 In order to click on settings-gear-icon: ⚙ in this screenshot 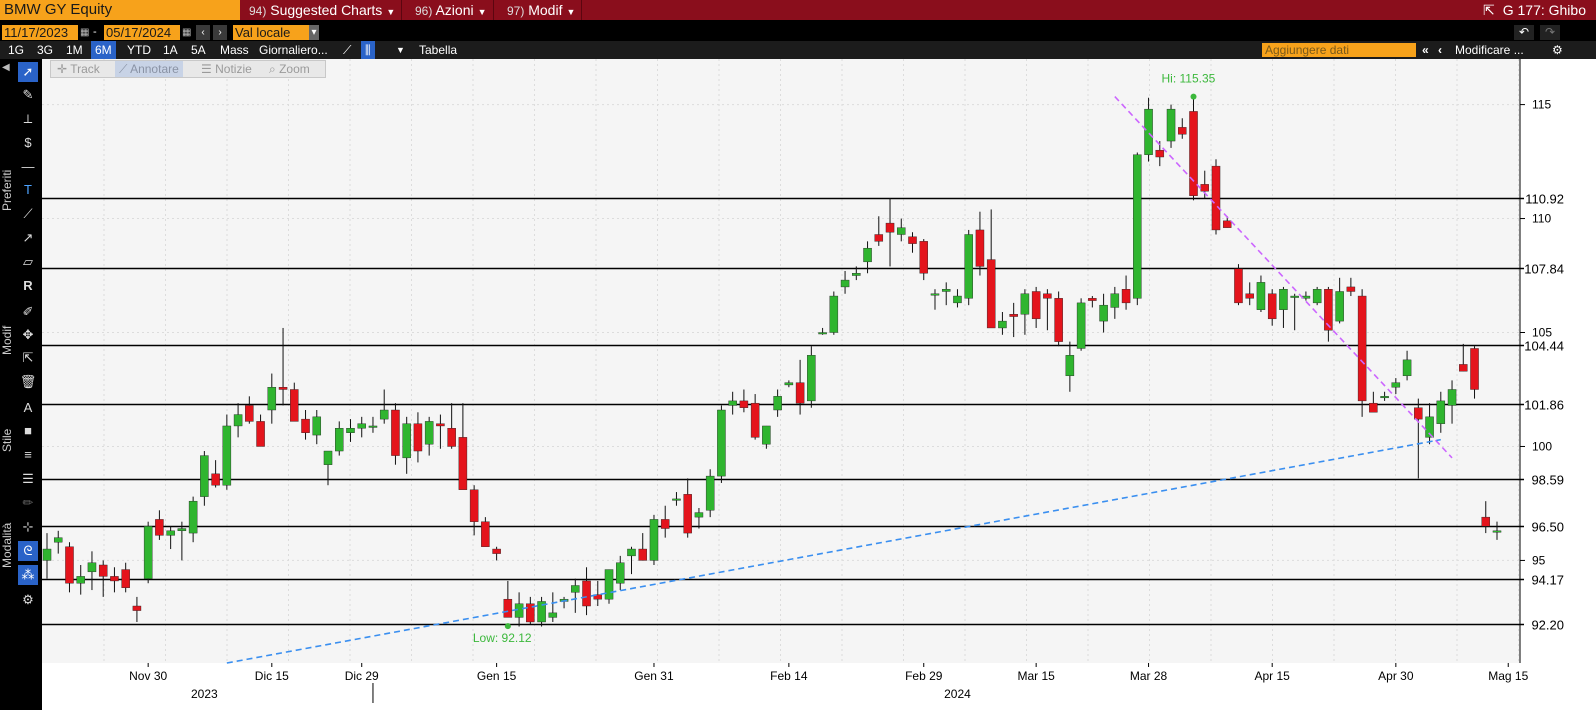, I will do `click(28, 600)`.